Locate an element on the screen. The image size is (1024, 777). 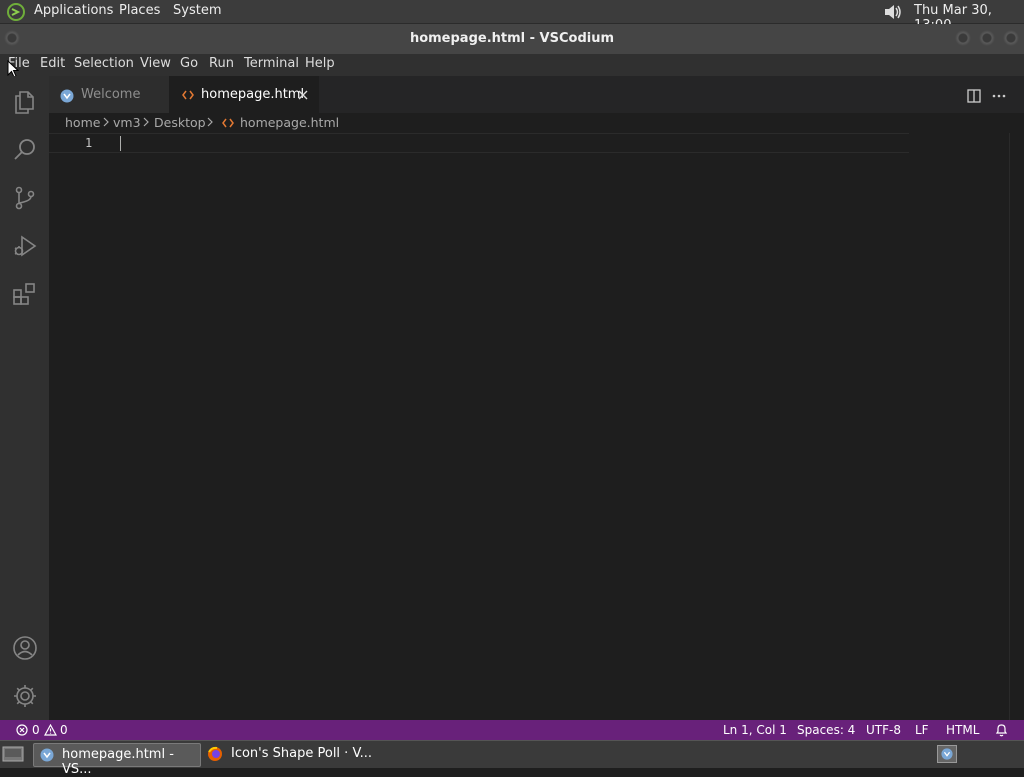
indentation: Spaces: 4 is located at coordinates (826, 730).